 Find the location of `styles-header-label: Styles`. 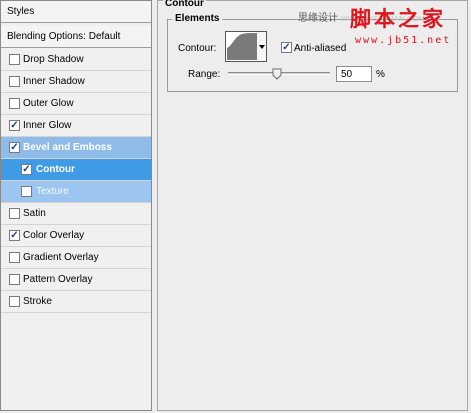

styles-header-label: Styles is located at coordinates (21, 11).